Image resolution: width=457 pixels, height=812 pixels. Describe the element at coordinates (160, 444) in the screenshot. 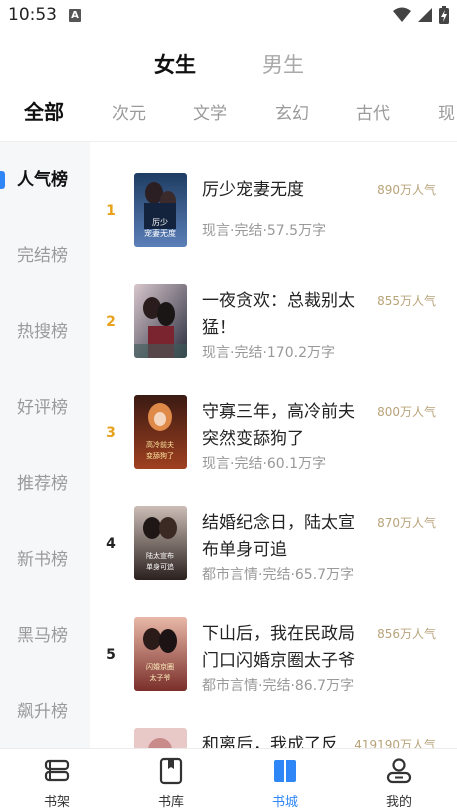

I see `svg-text: 高冷前夫` at that location.